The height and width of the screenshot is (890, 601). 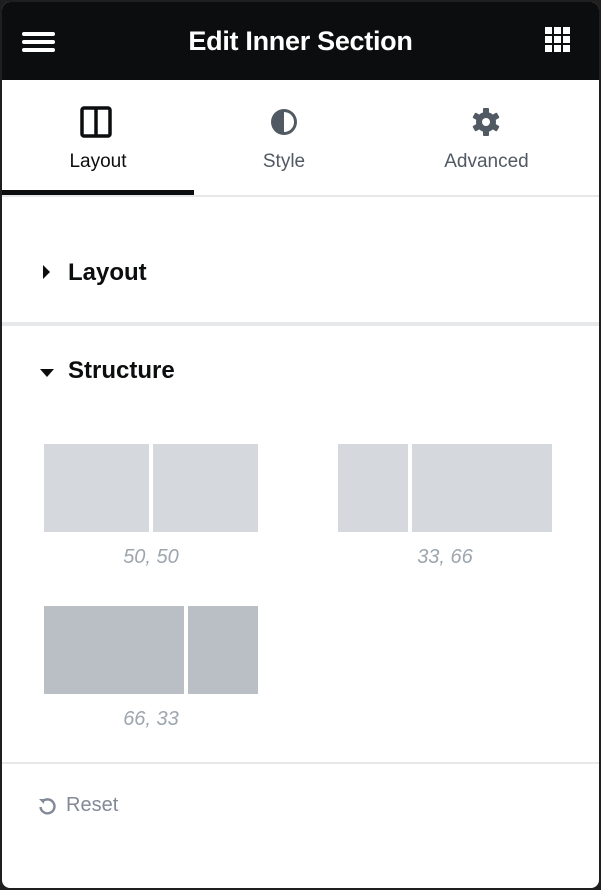 What do you see at coordinates (151, 557) in the screenshot?
I see `structure-option-label: 50, 50` at bounding box center [151, 557].